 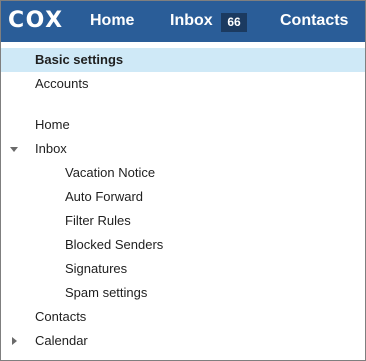 I want to click on menu-item-inbox: Inbox, so click(x=183, y=149).